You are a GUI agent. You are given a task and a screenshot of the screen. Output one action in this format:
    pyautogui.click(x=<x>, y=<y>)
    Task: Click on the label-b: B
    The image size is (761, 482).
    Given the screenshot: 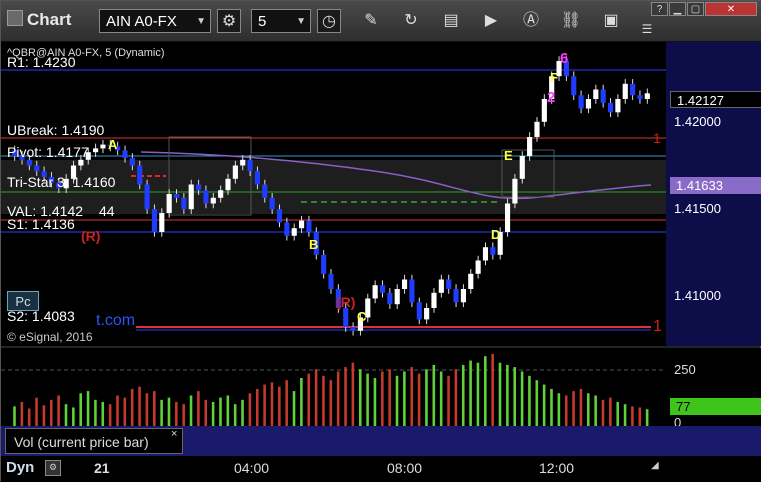 What is the action you would take?
    pyautogui.click(x=314, y=244)
    